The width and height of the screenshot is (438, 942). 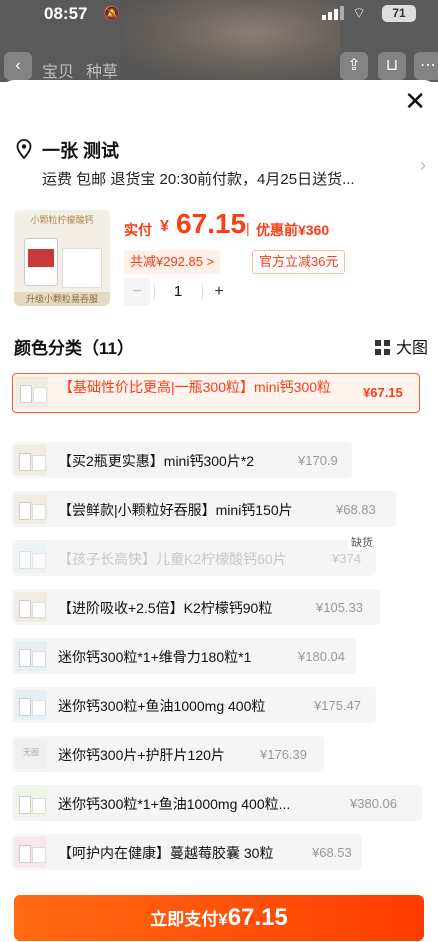 What do you see at coordinates (383, 392) in the screenshot?
I see `option-price: ¥67.15` at bounding box center [383, 392].